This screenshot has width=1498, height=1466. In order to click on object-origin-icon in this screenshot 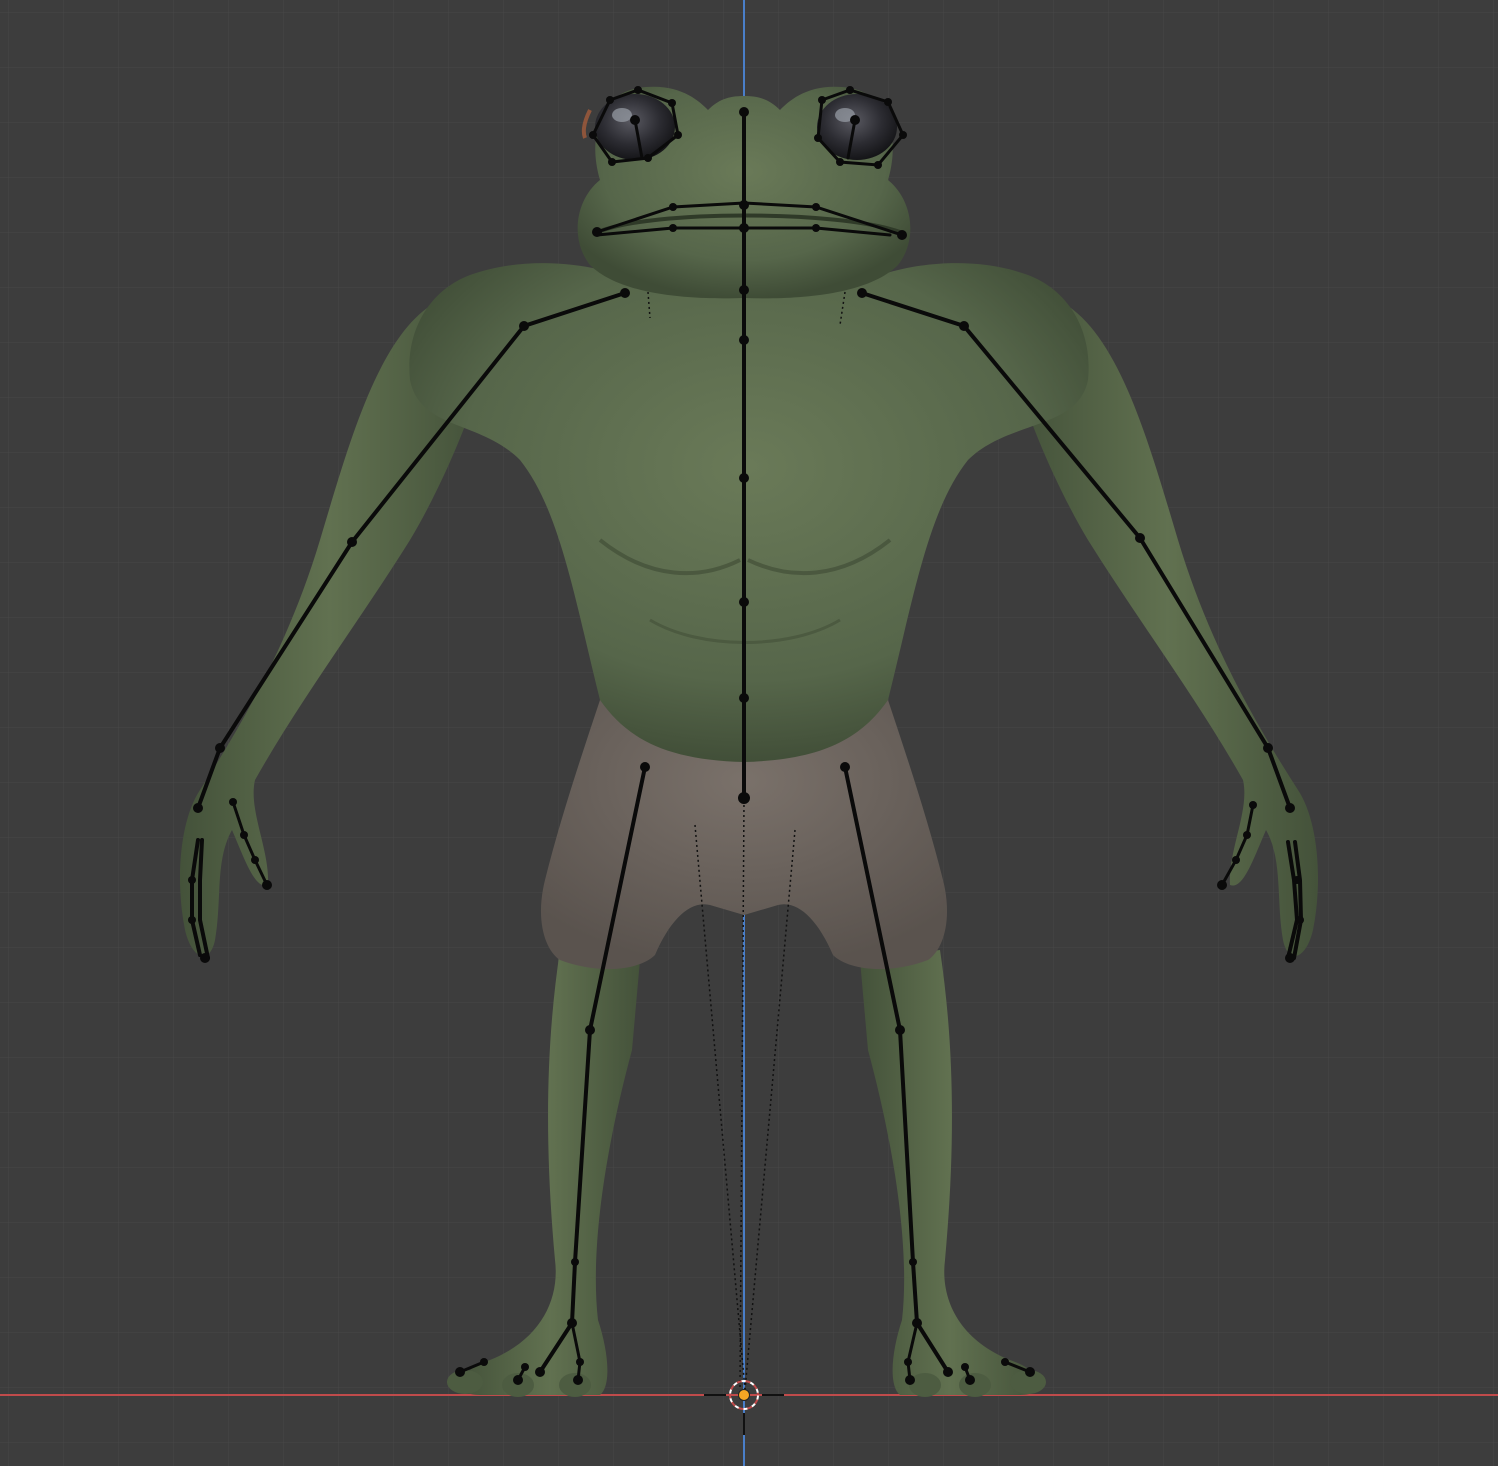, I will do `click(744, 1395)`.